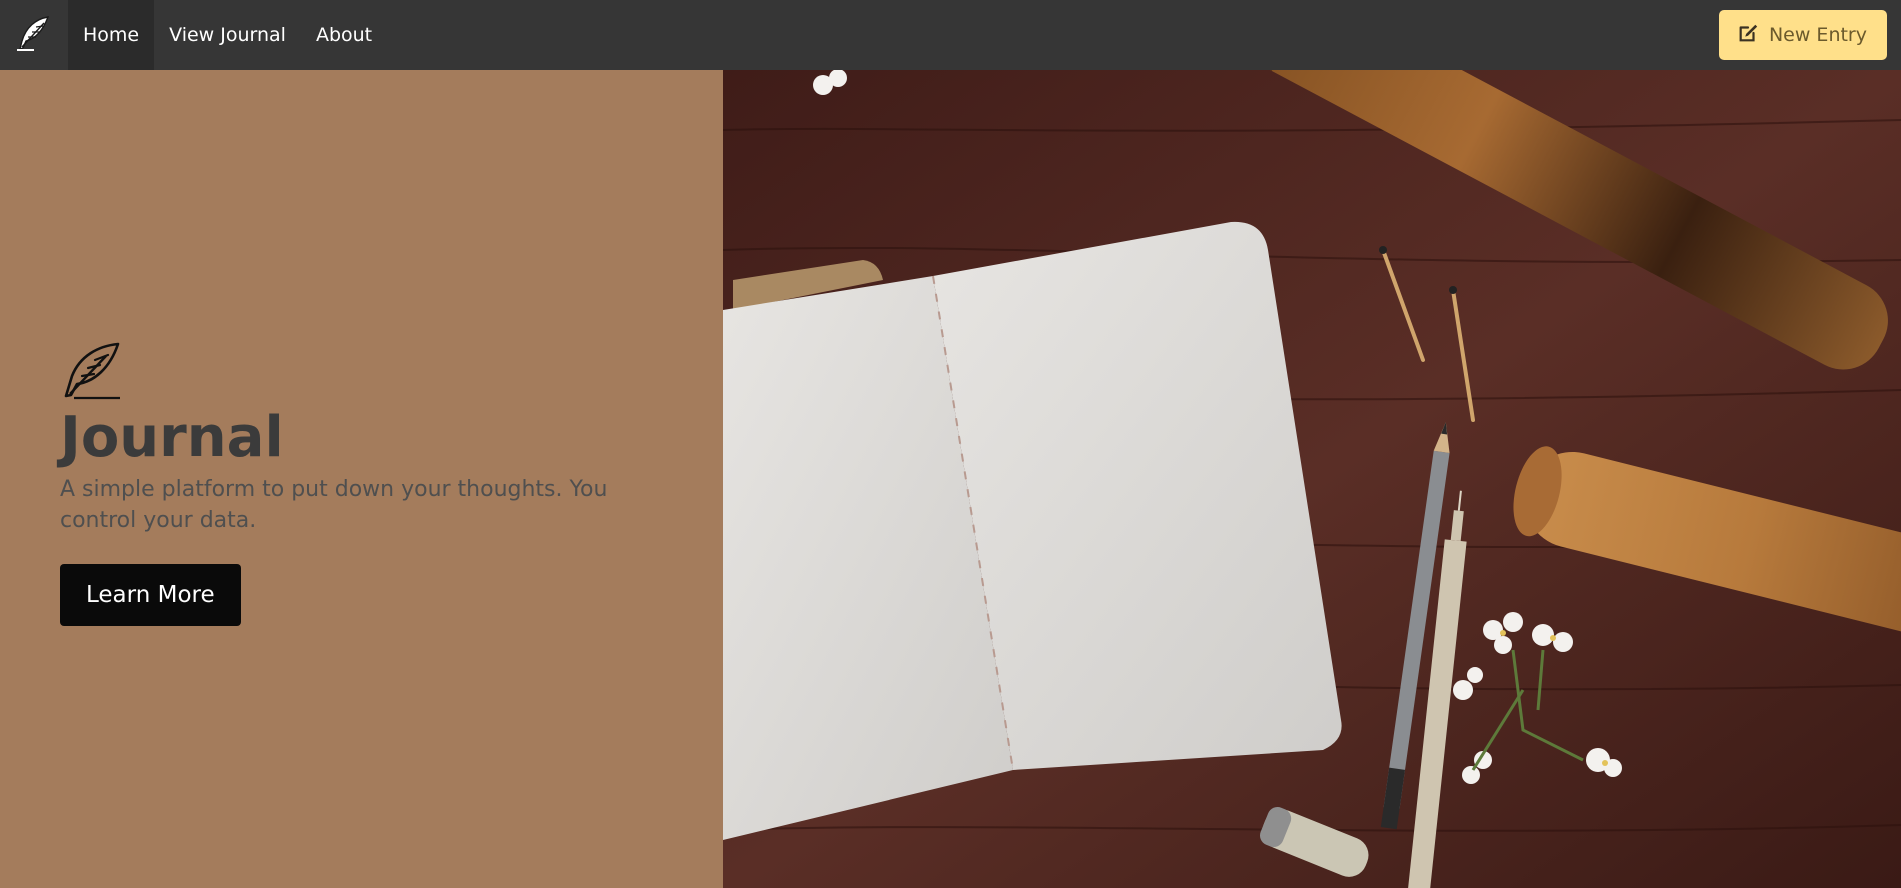  What do you see at coordinates (172, 437) in the screenshot?
I see `hero-title: Journal` at bounding box center [172, 437].